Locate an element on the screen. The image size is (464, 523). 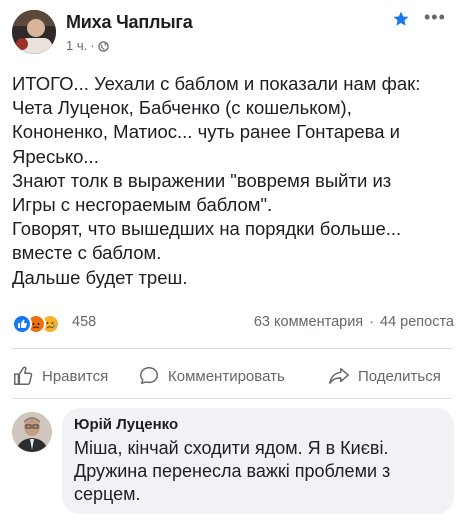
more-options-icon: ••• is located at coordinates (435, 17).